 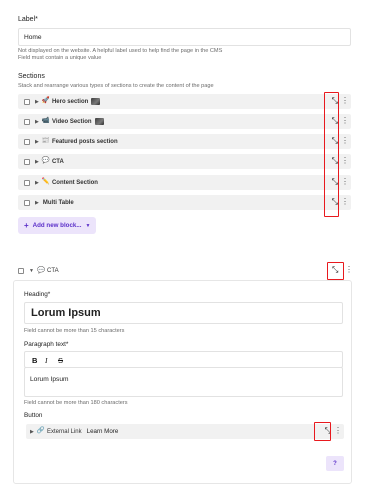 I want to click on heading-label: Heading*, so click(x=37, y=294).